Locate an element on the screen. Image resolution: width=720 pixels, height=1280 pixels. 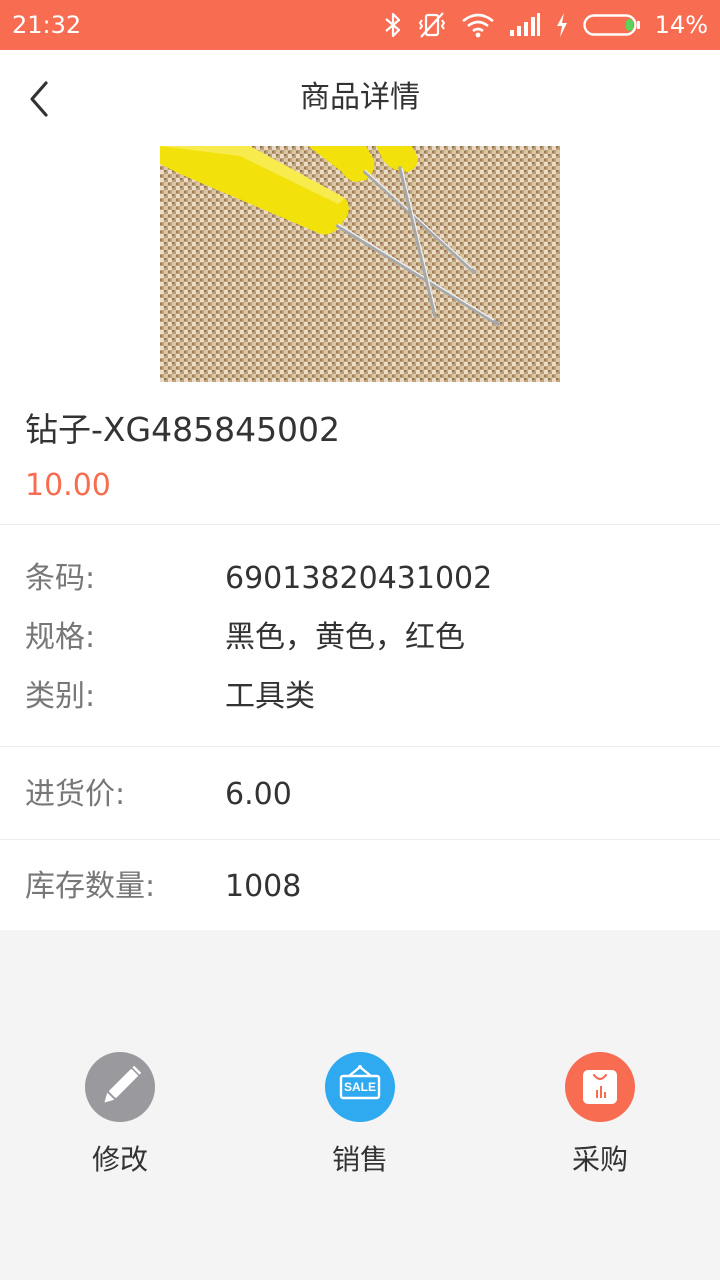
edit-button: 修改 is located at coordinates (120, 1115).